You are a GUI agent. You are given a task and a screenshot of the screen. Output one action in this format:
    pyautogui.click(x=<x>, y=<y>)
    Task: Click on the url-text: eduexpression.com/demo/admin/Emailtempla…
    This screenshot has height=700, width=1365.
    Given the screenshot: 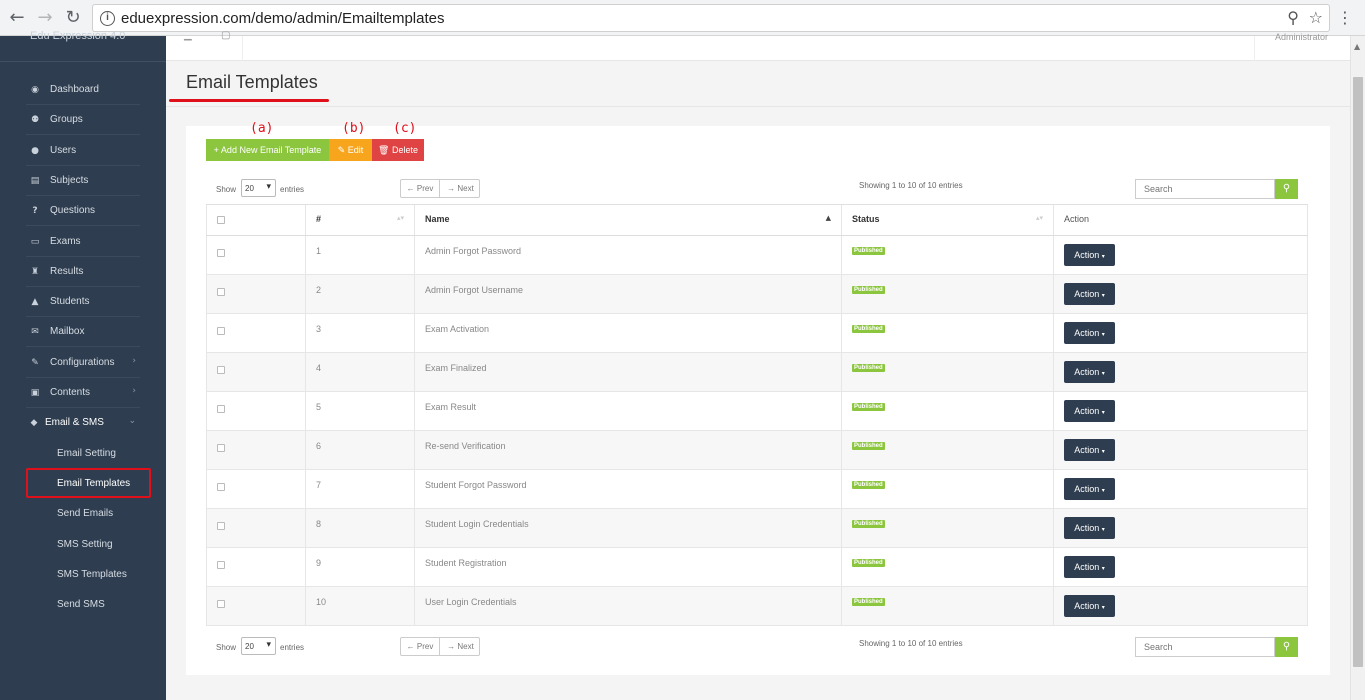 What is the action you would take?
    pyautogui.click(x=283, y=18)
    